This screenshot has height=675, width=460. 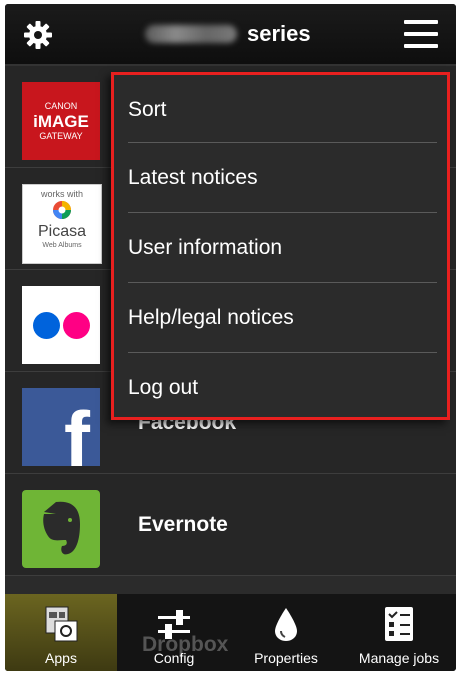 What do you see at coordinates (421, 34) in the screenshot?
I see `menu-button` at bounding box center [421, 34].